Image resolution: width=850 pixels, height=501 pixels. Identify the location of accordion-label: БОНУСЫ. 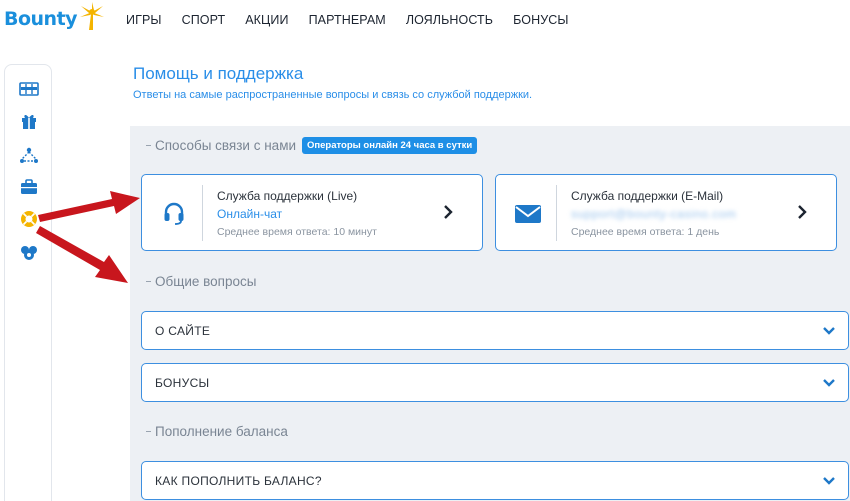
(182, 383).